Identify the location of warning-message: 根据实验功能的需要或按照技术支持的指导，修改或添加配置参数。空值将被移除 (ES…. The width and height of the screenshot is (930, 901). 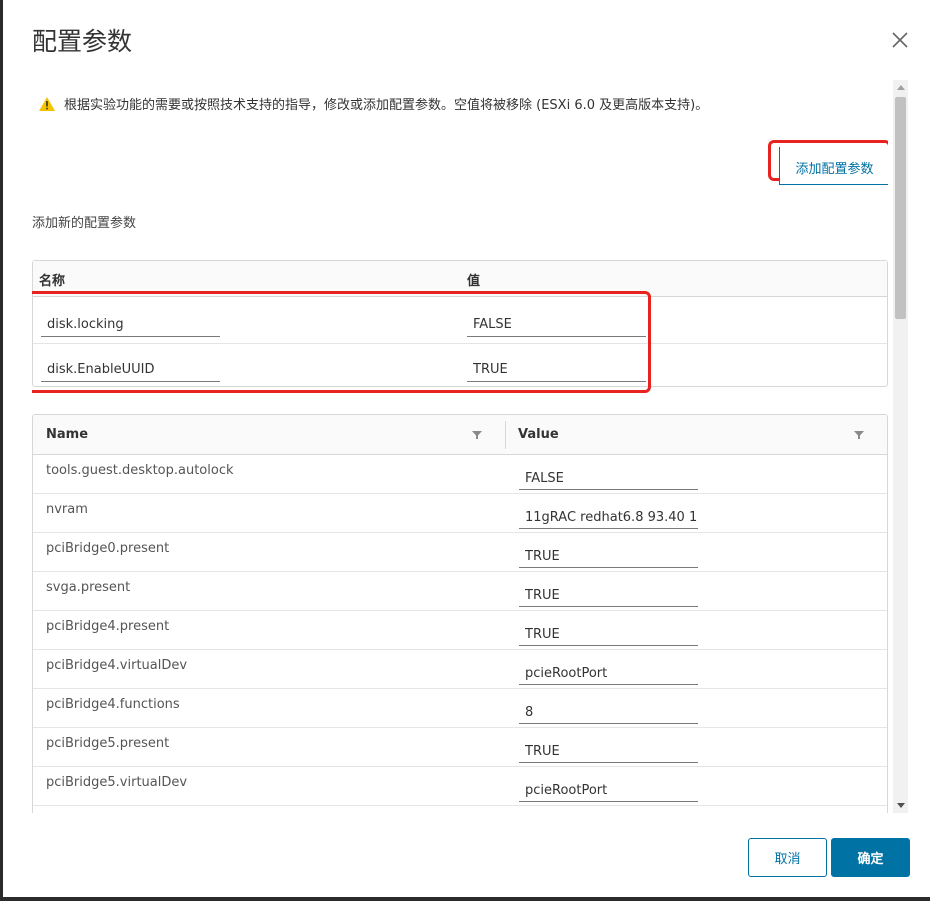
(373, 103).